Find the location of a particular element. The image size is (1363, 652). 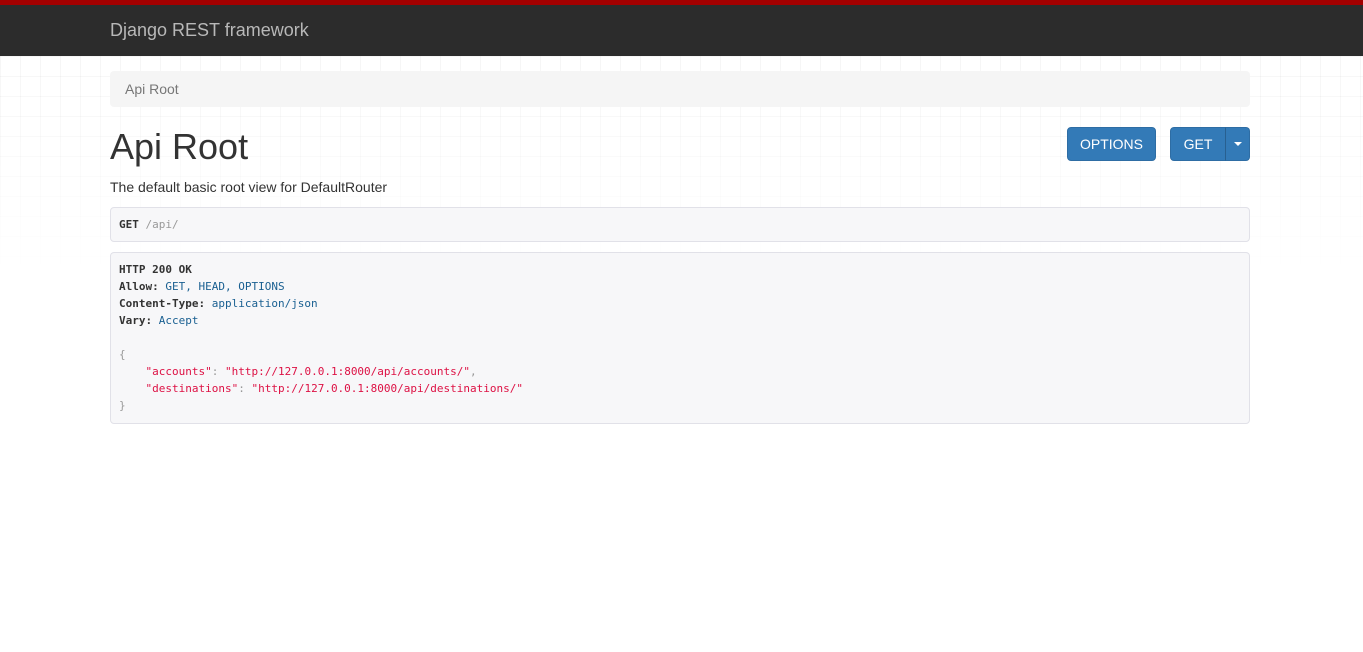

get-format-dropdown-toggle is located at coordinates (1237, 144).